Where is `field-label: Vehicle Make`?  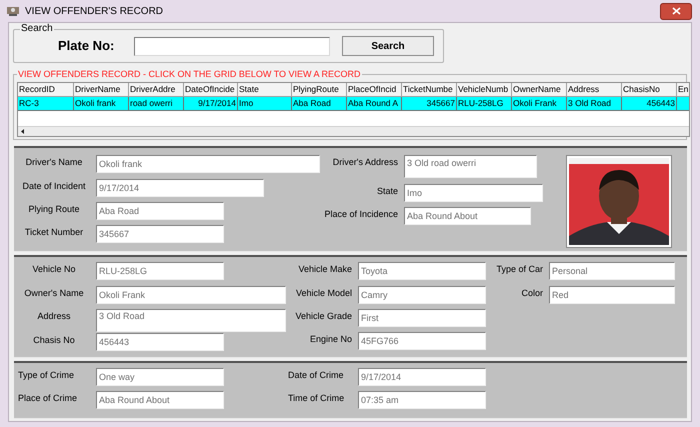 field-label: Vehicle Make is located at coordinates (324, 269).